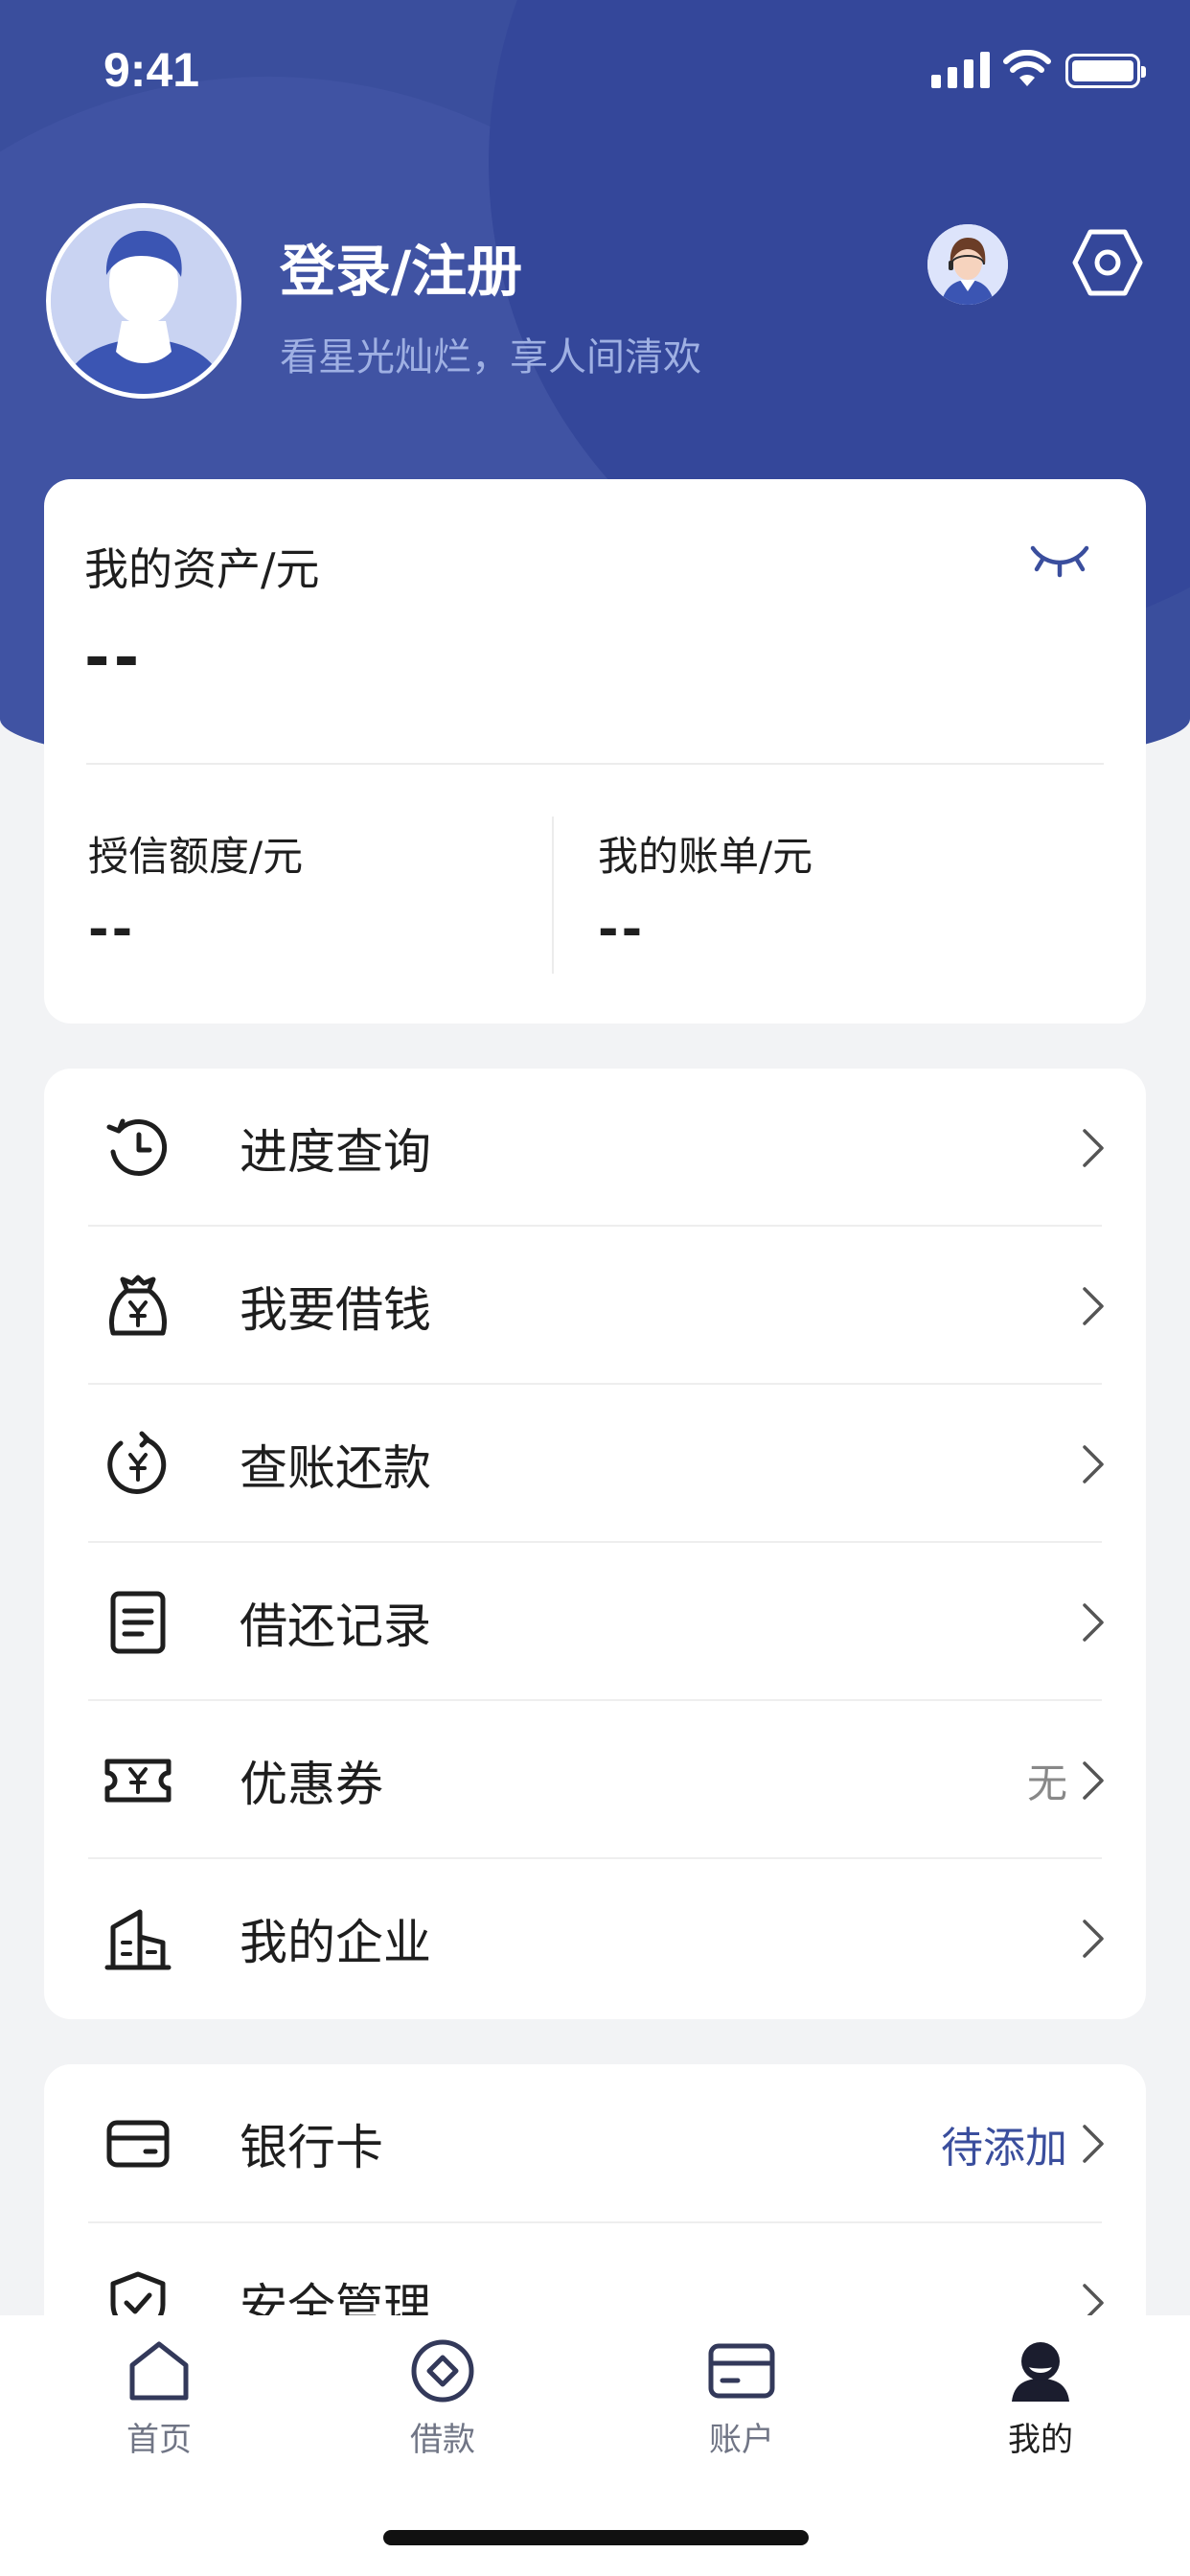 This screenshot has width=1190, height=2576. Describe the element at coordinates (742, 2440) in the screenshot. I see `tab-label: 账户` at that location.